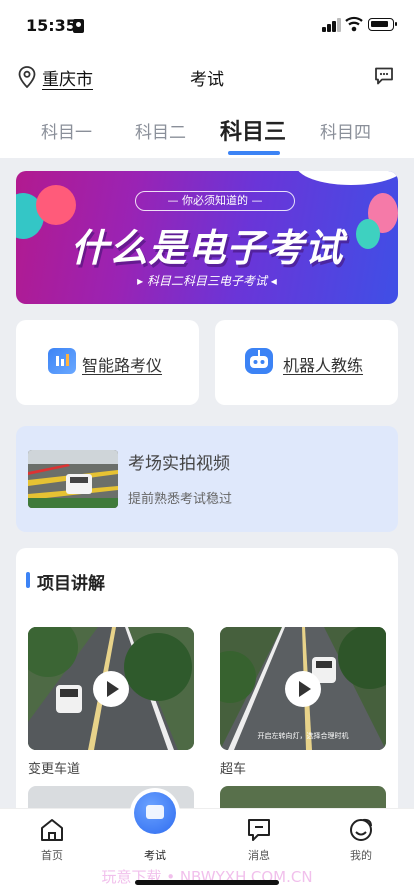  What do you see at coordinates (28, 580) in the screenshot?
I see `section-accent-bar` at bounding box center [28, 580].